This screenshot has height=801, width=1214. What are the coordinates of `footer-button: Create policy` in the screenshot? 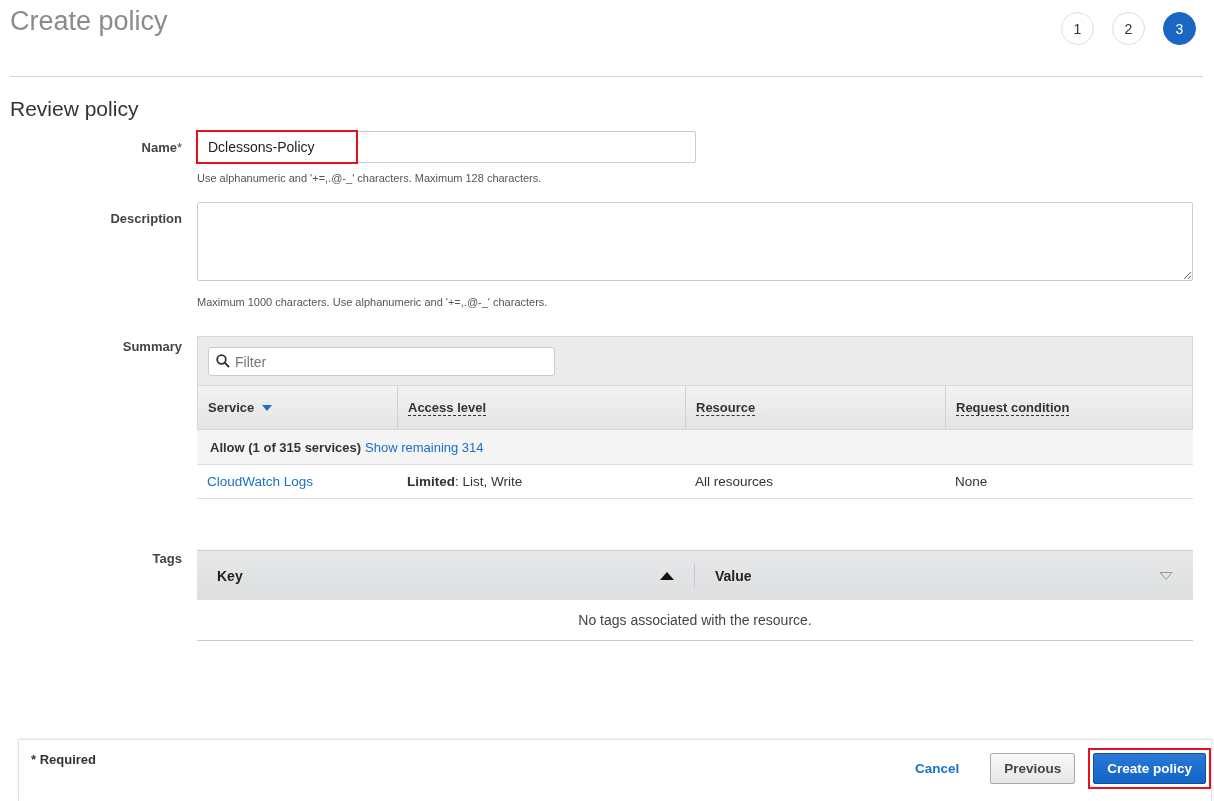 It's located at (1149, 768).